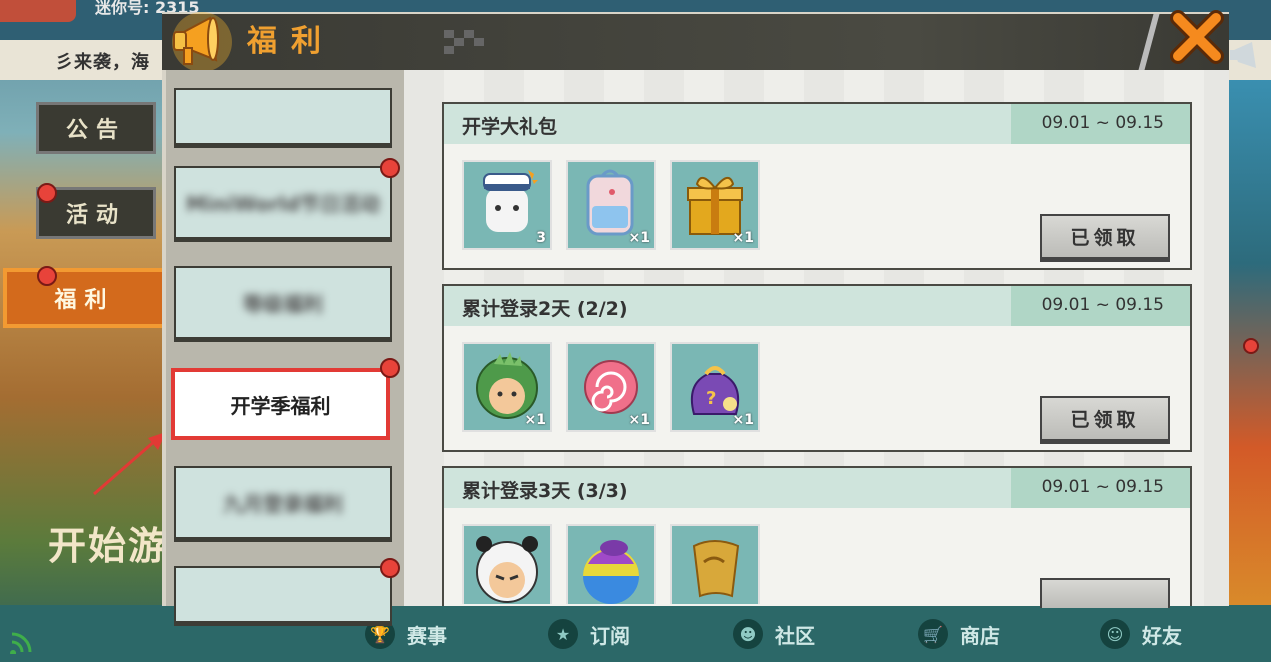 The height and width of the screenshot is (662, 1271). I want to click on sailor-bear-icon: 3, so click(507, 205).